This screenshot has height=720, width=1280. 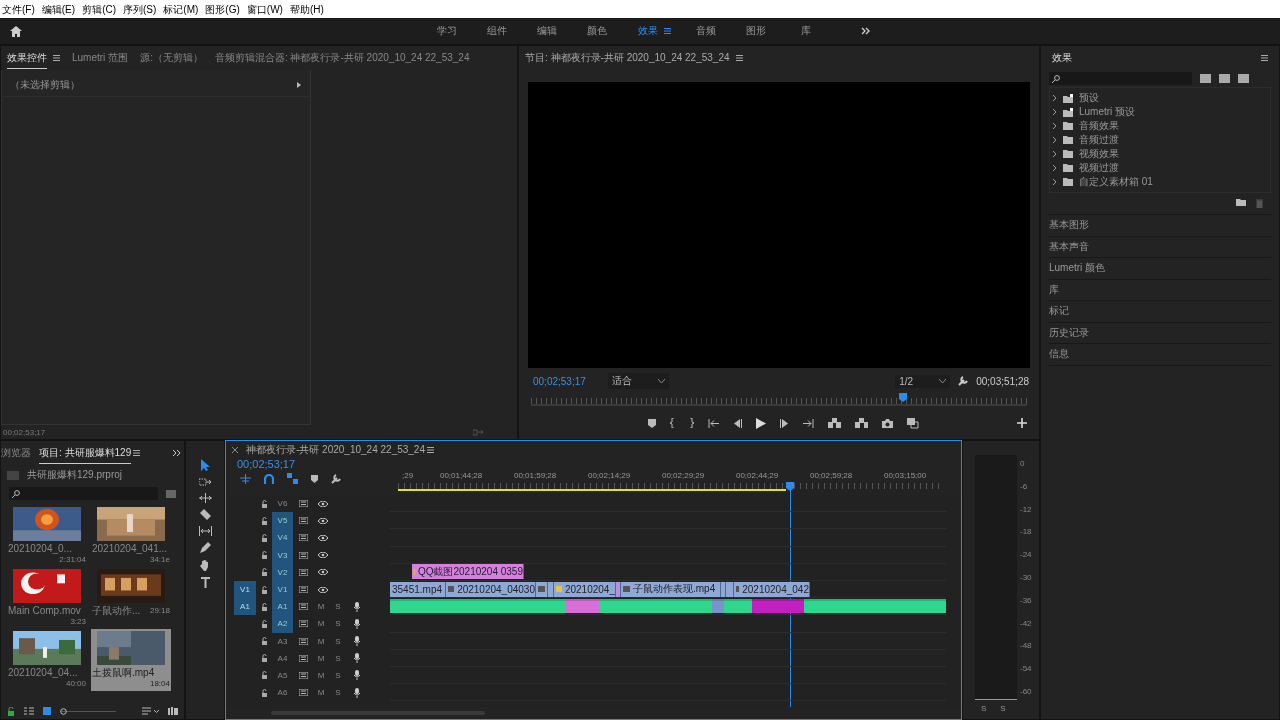 What do you see at coordinates (713, 423) in the screenshot?
I see `go-to-in-icon` at bounding box center [713, 423].